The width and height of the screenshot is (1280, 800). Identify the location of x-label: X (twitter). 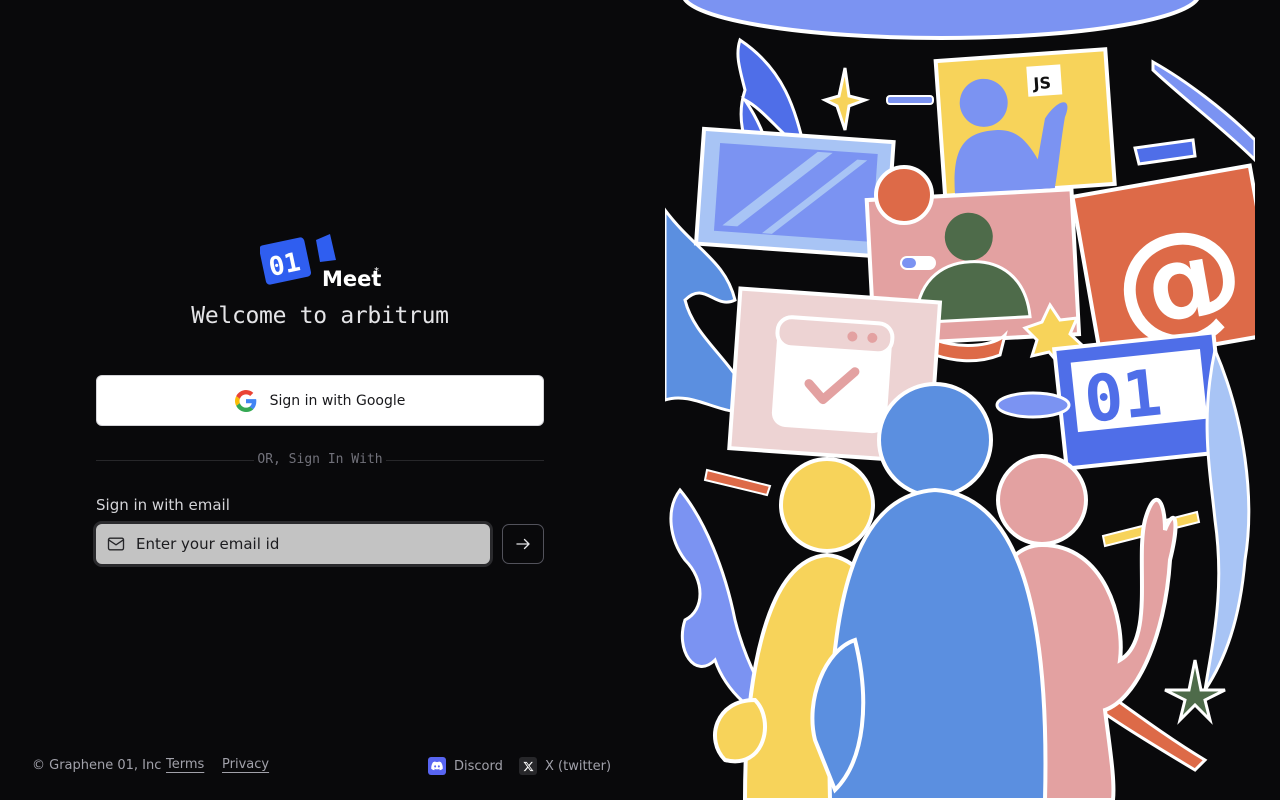
(578, 766).